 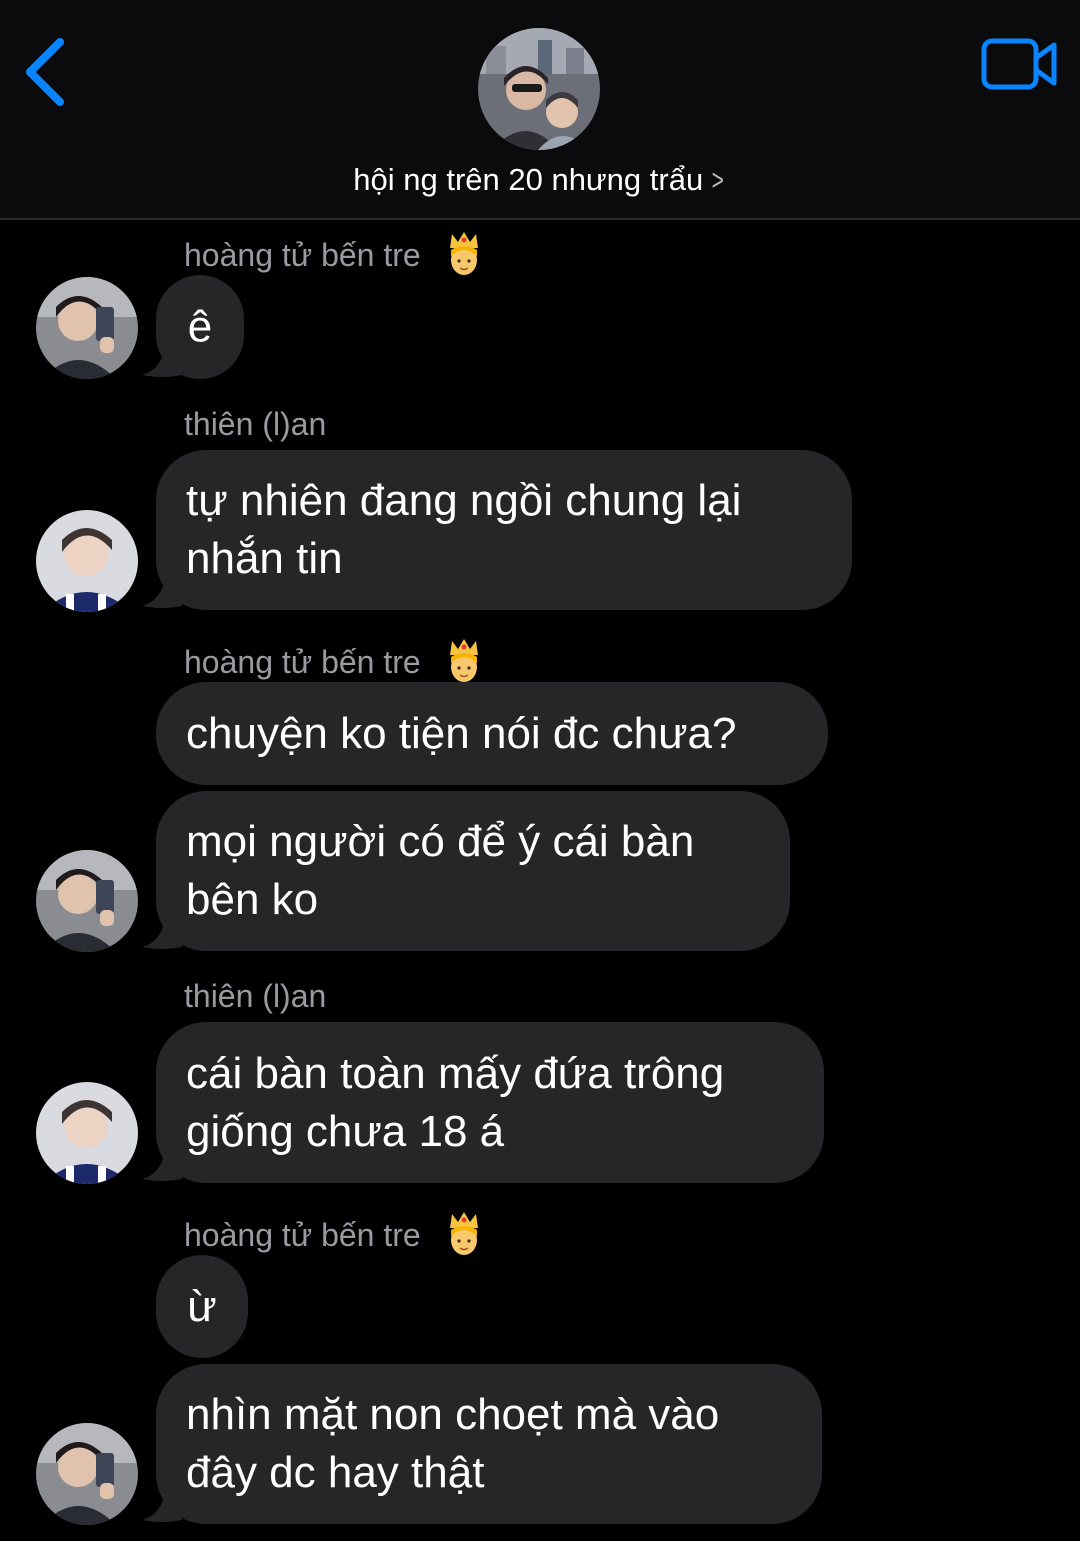 What do you see at coordinates (539, 89) in the screenshot?
I see `group-avatar` at bounding box center [539, 89].